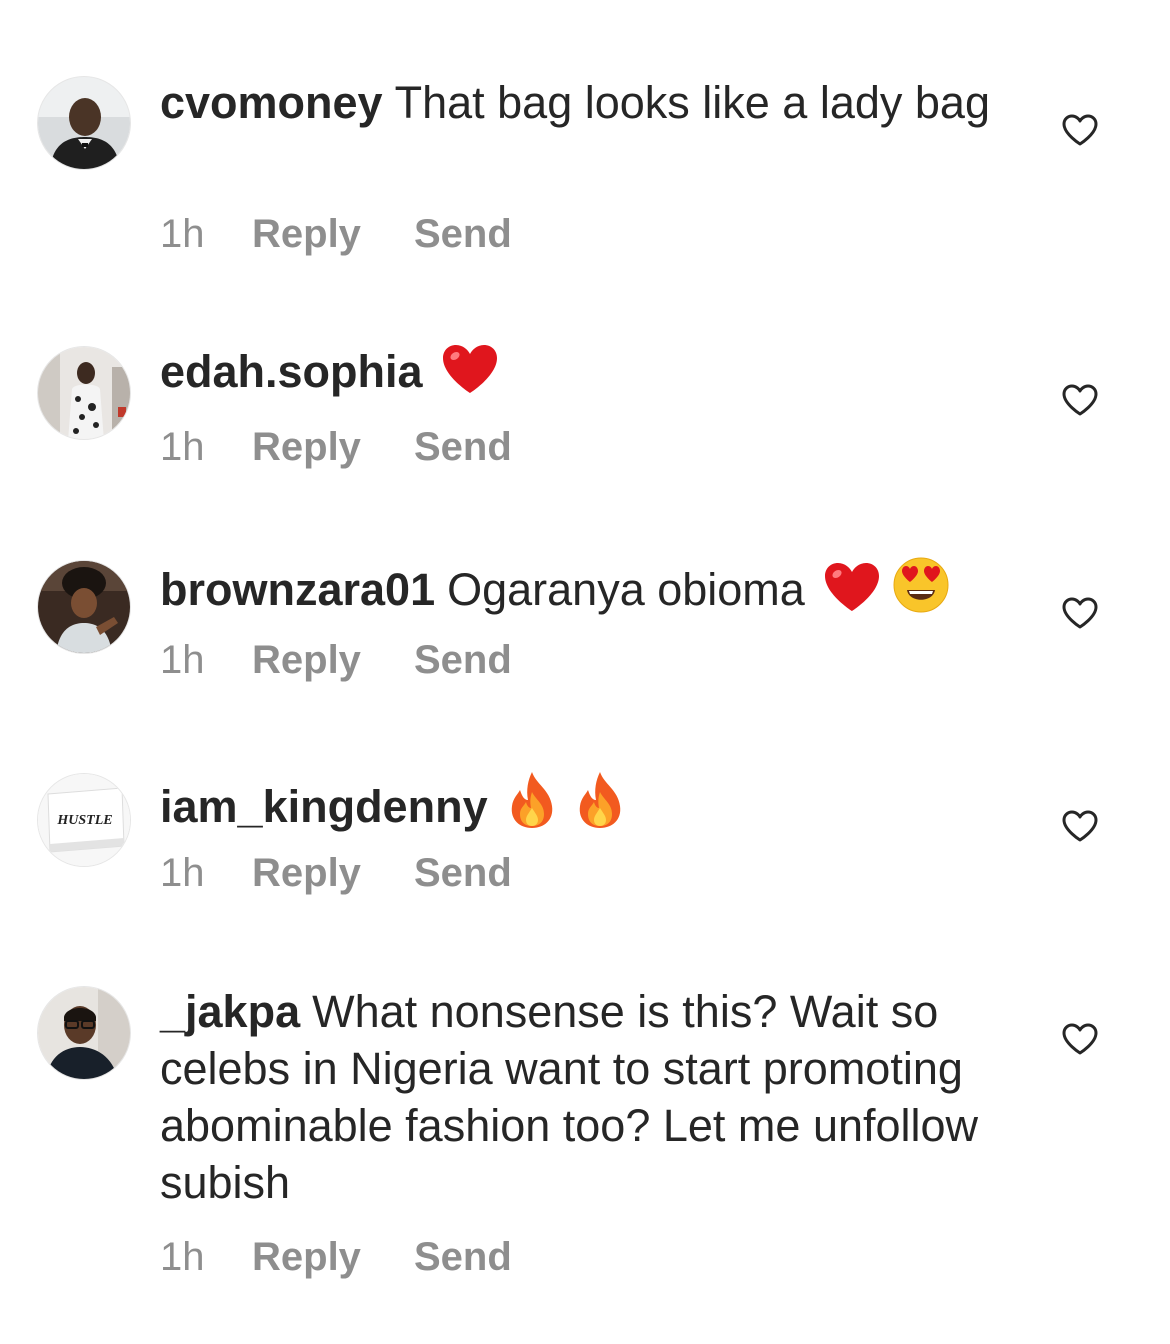  I want to click on heart-eyes-emoji, so click(921, 591).